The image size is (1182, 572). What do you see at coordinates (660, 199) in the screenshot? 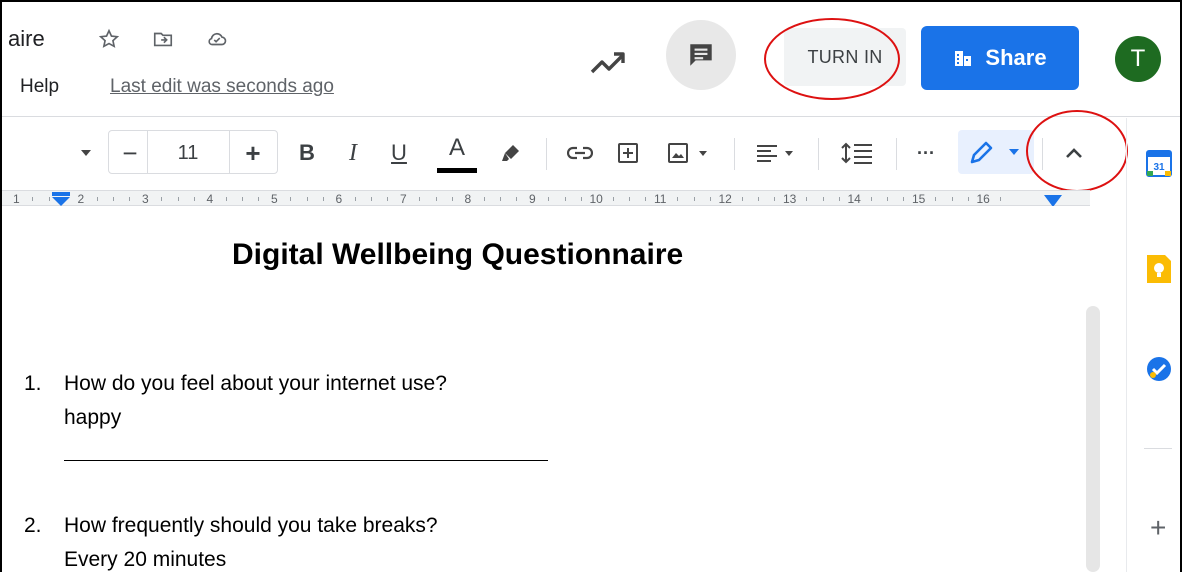
I see `ruler-number: 11` at bounding box center [660, 199].